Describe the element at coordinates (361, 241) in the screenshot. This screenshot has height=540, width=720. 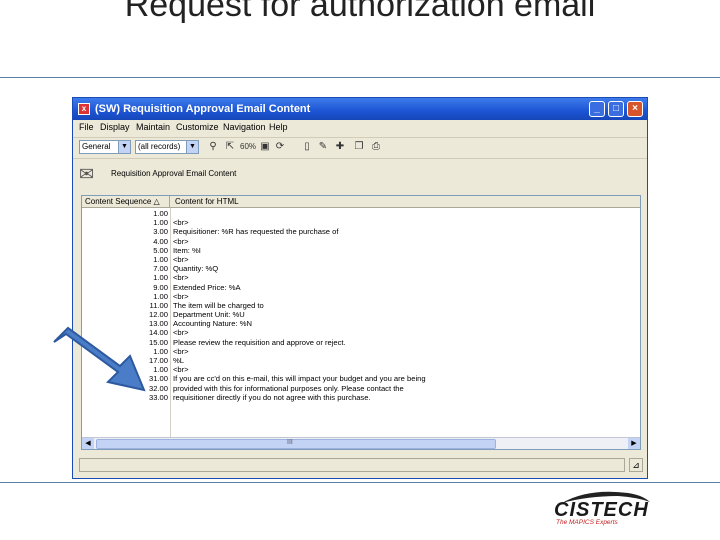
I see `table-row: 4.00 <br>` at that location.